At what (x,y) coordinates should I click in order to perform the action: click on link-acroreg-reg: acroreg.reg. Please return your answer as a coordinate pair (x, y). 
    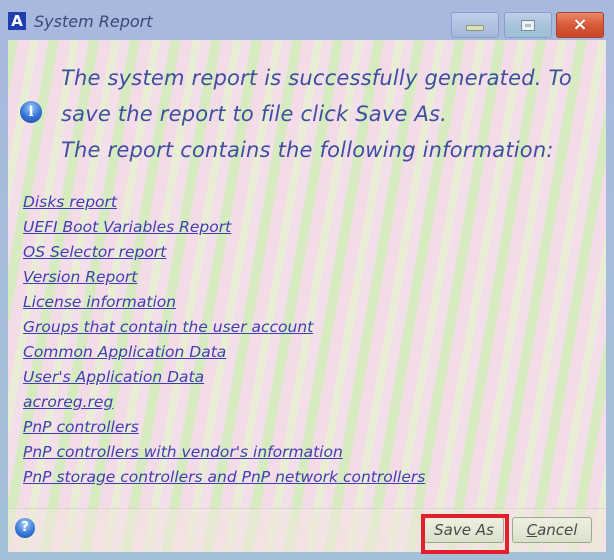
    Looking at the image, I should click on (224, 402).